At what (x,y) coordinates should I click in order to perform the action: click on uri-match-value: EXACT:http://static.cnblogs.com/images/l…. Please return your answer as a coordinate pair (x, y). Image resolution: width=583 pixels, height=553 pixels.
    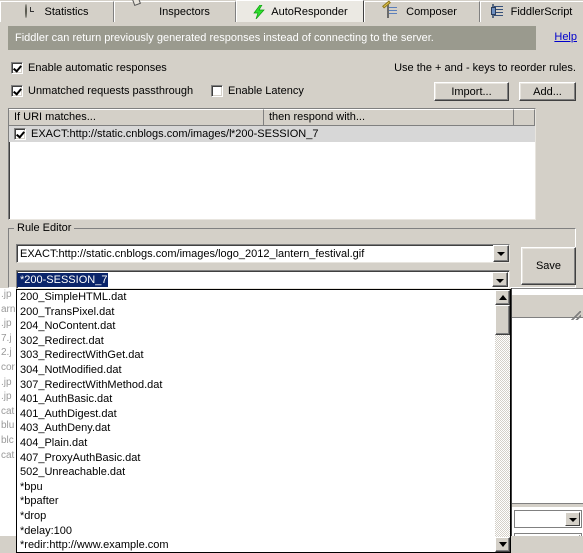
    Looking at the image, I should click on (192, 253).